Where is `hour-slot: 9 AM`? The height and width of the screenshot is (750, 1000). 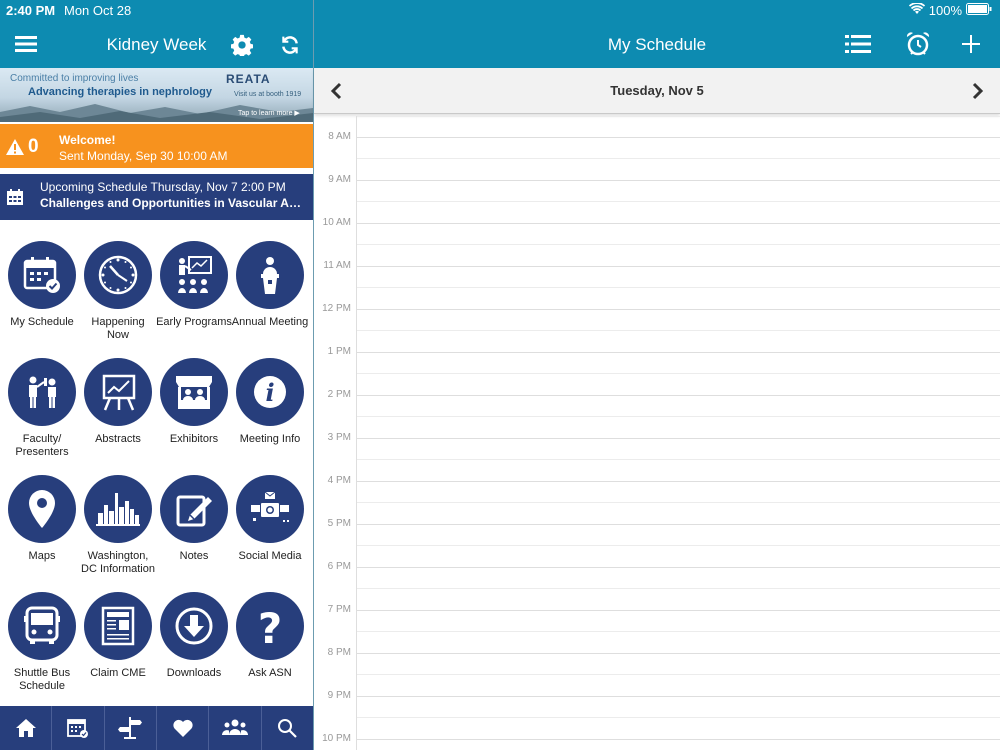 hour-slot: 9 AM is located at coordinates (657, 198).